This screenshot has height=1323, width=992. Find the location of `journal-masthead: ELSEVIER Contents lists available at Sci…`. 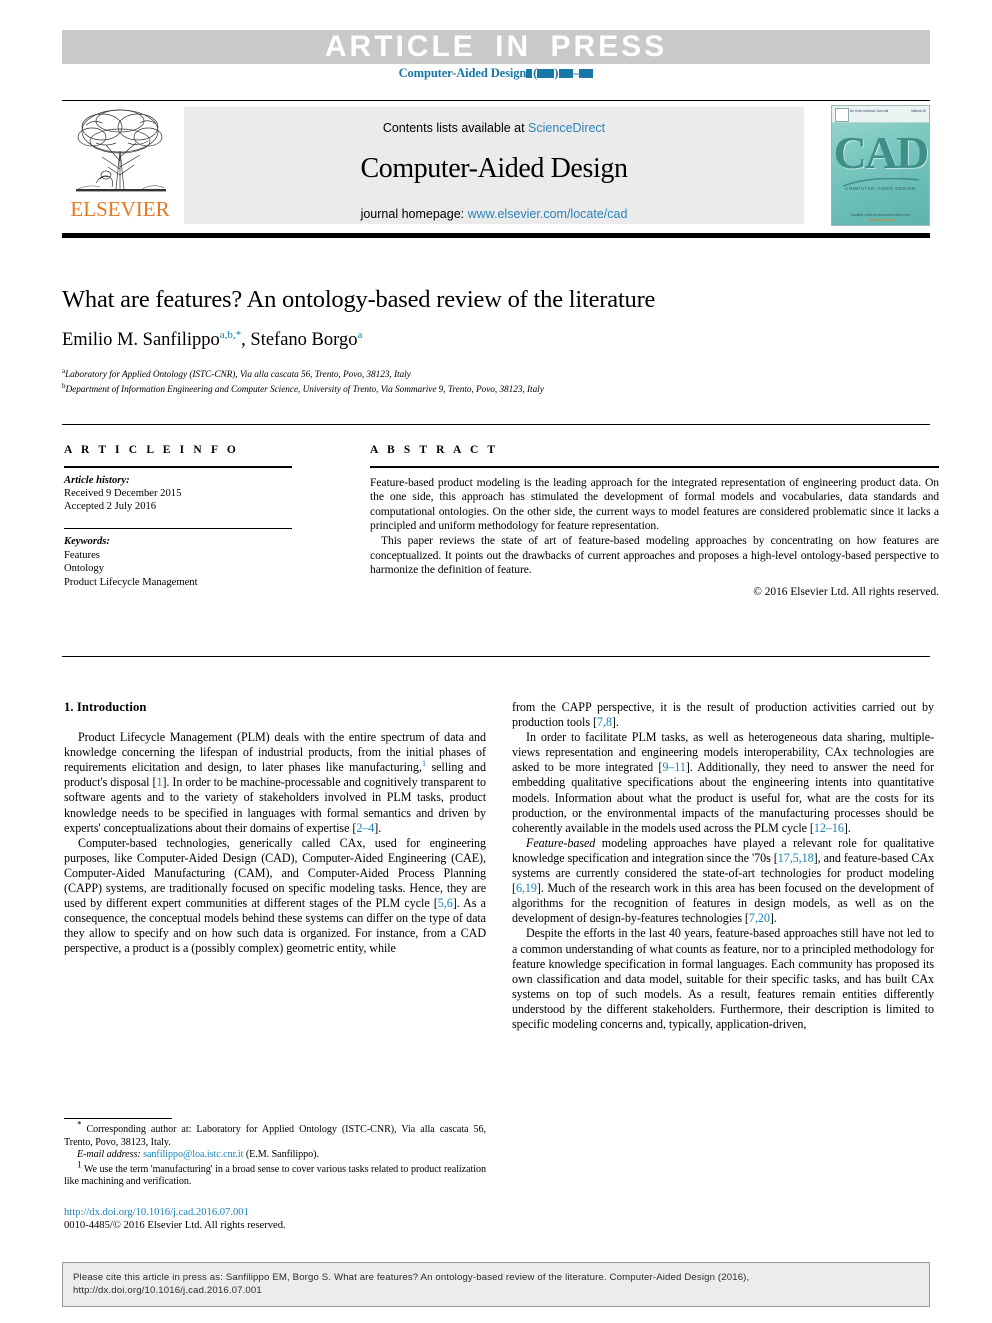

journal-masthead: ELSEVIER Contents lists available at Sci… is located at coordinates (496, 164).